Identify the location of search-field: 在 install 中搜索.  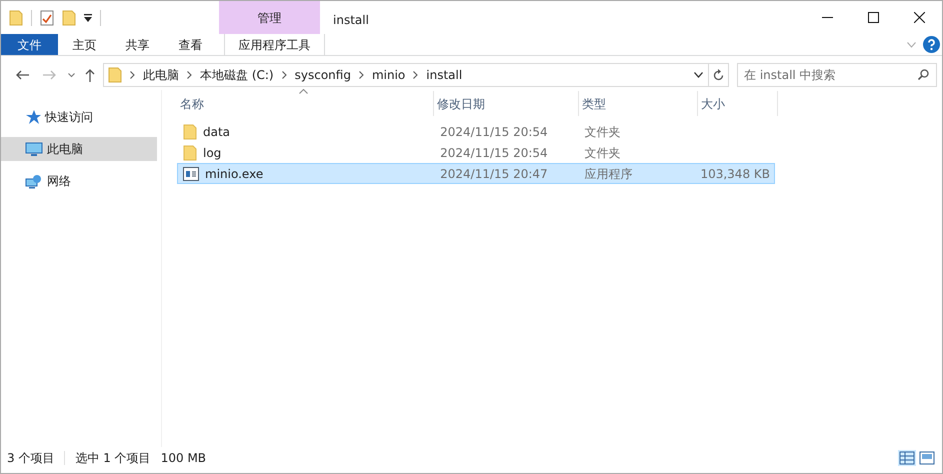
(837, 75).